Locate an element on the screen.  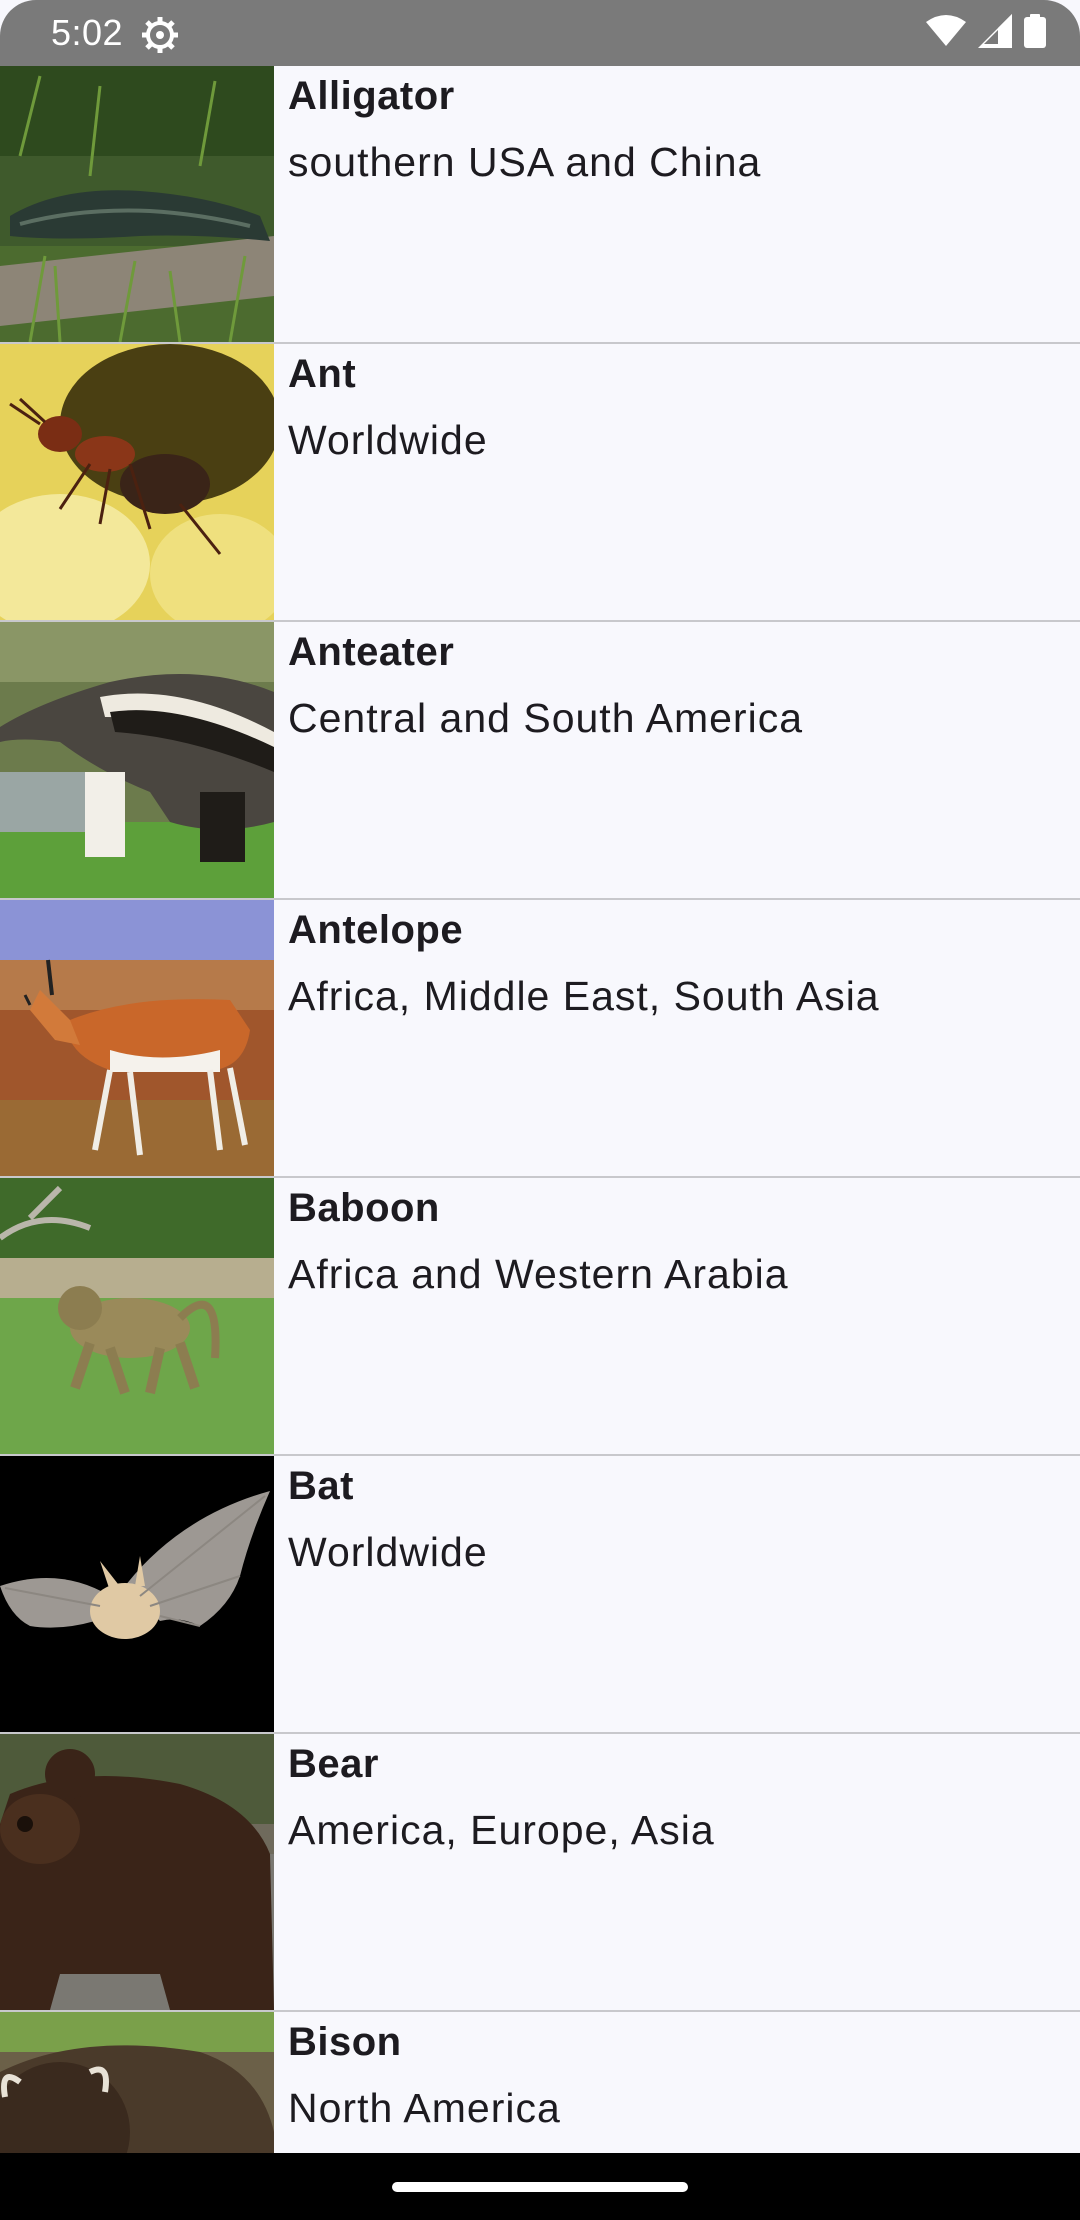
list-item-bison: Bison North America is located at coordinates (540, 2082).